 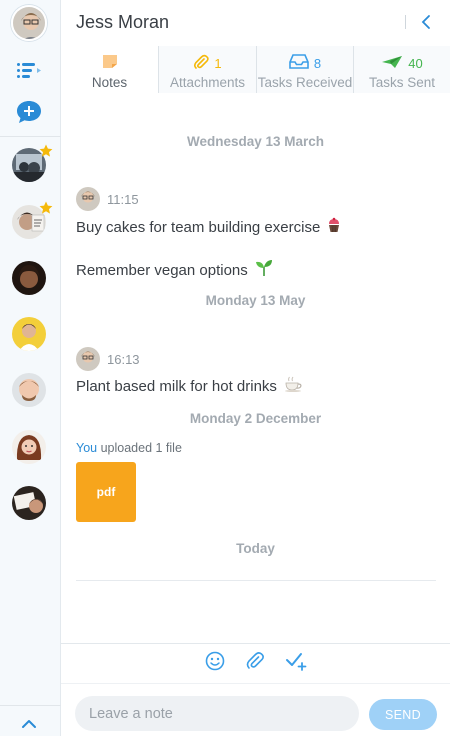 What do you see at coordinates (29, 23) in the screenshot?
I see `current-user-avatar` at bounding box center [29, 23].